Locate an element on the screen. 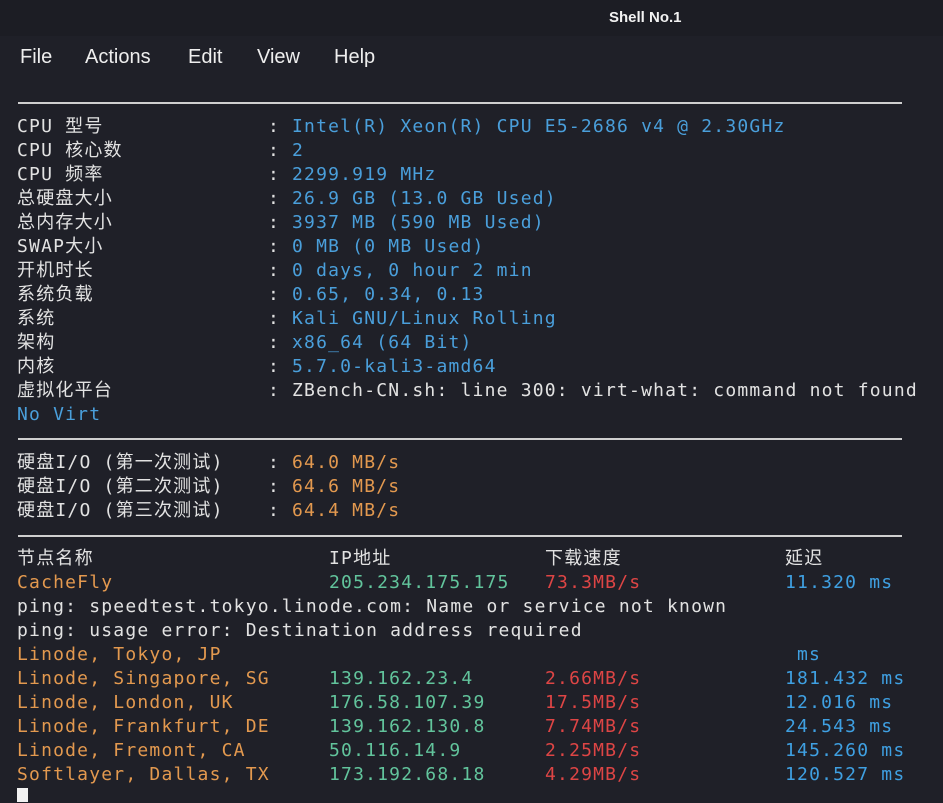 The height and width of the screenshot is (803, 943). info-label: 开机时长 is located at coordinates (55, 270).